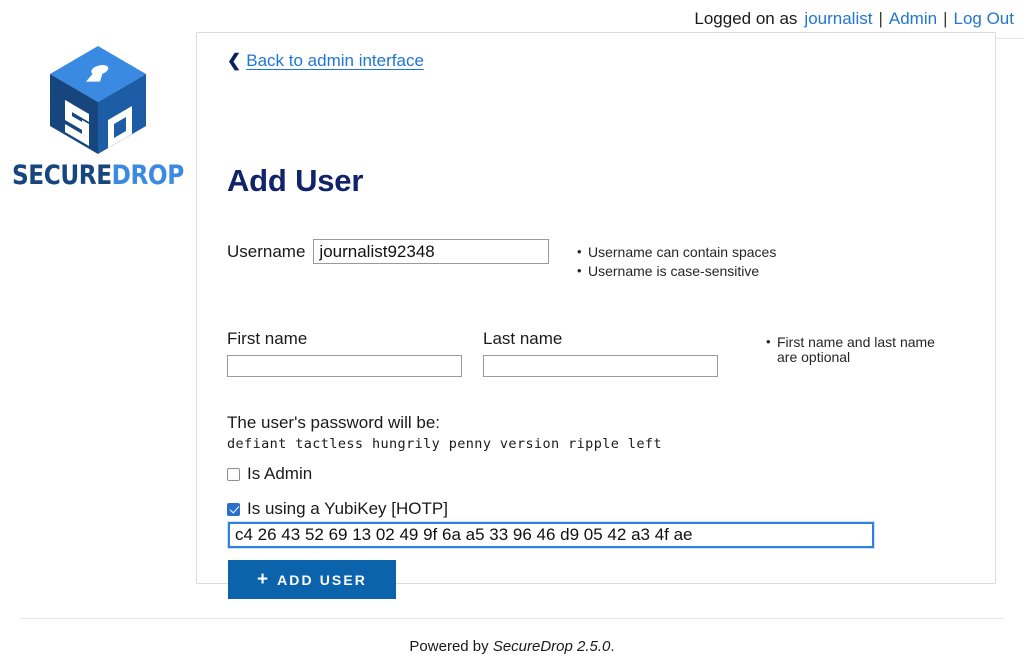 This screenshot has width=1024, height=668. What do you see at coordinates (234, 60) in the screenshot?
I see `chevron-left-icon: ❮` at bounding box center [234, 60].